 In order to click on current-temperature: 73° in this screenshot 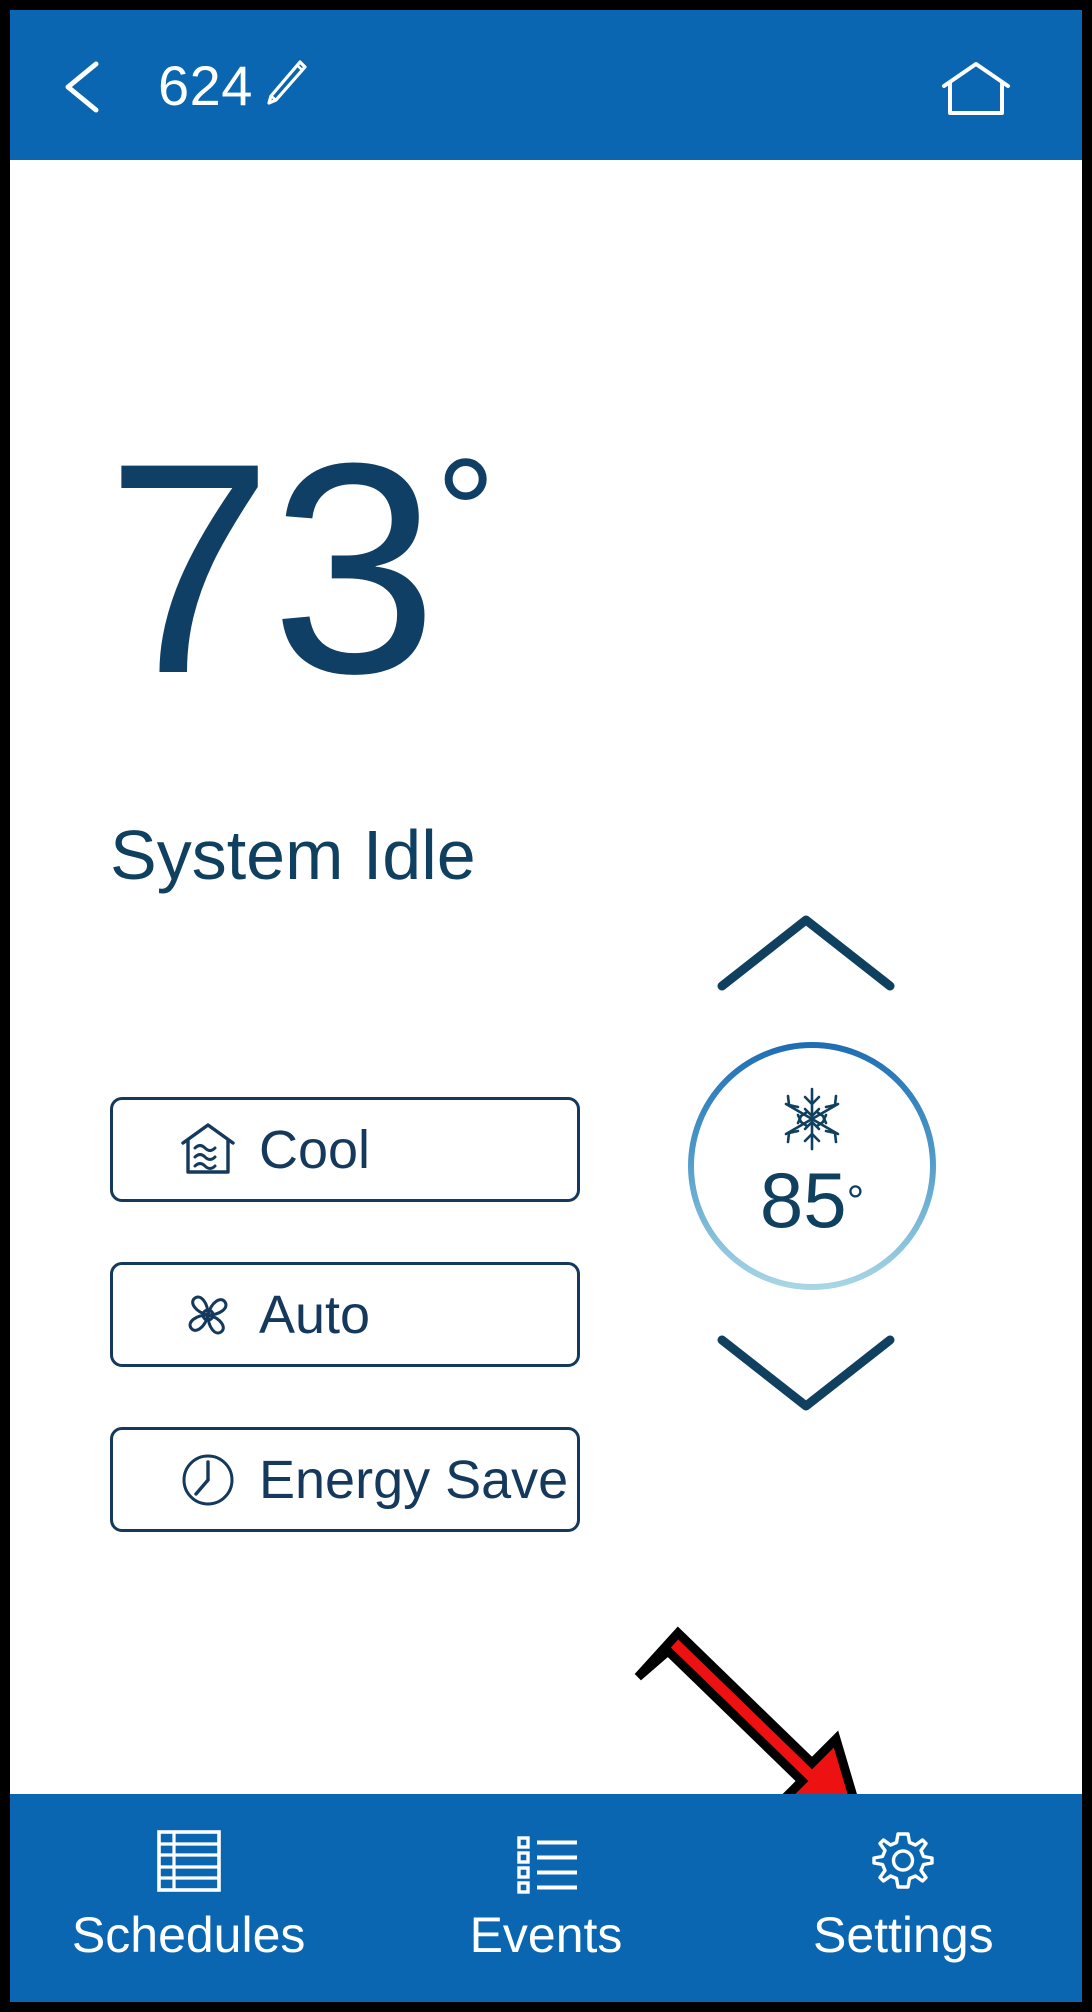, I will do `click(301, 568)`.